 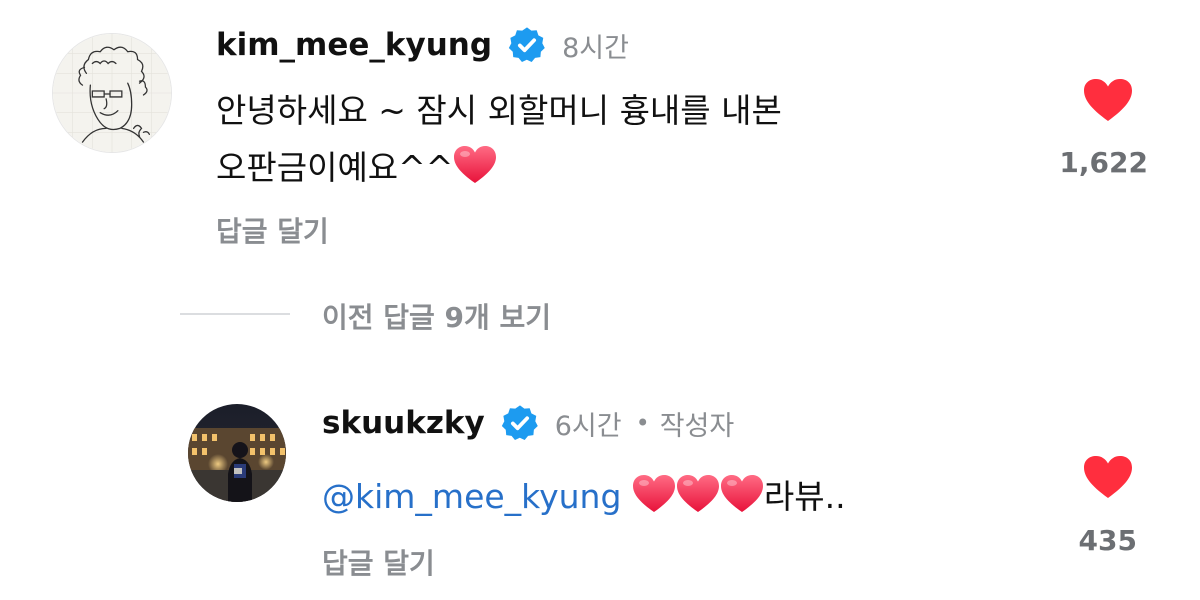 I want to click on comment-text: 라뷰.., so click(x=804, y=496).